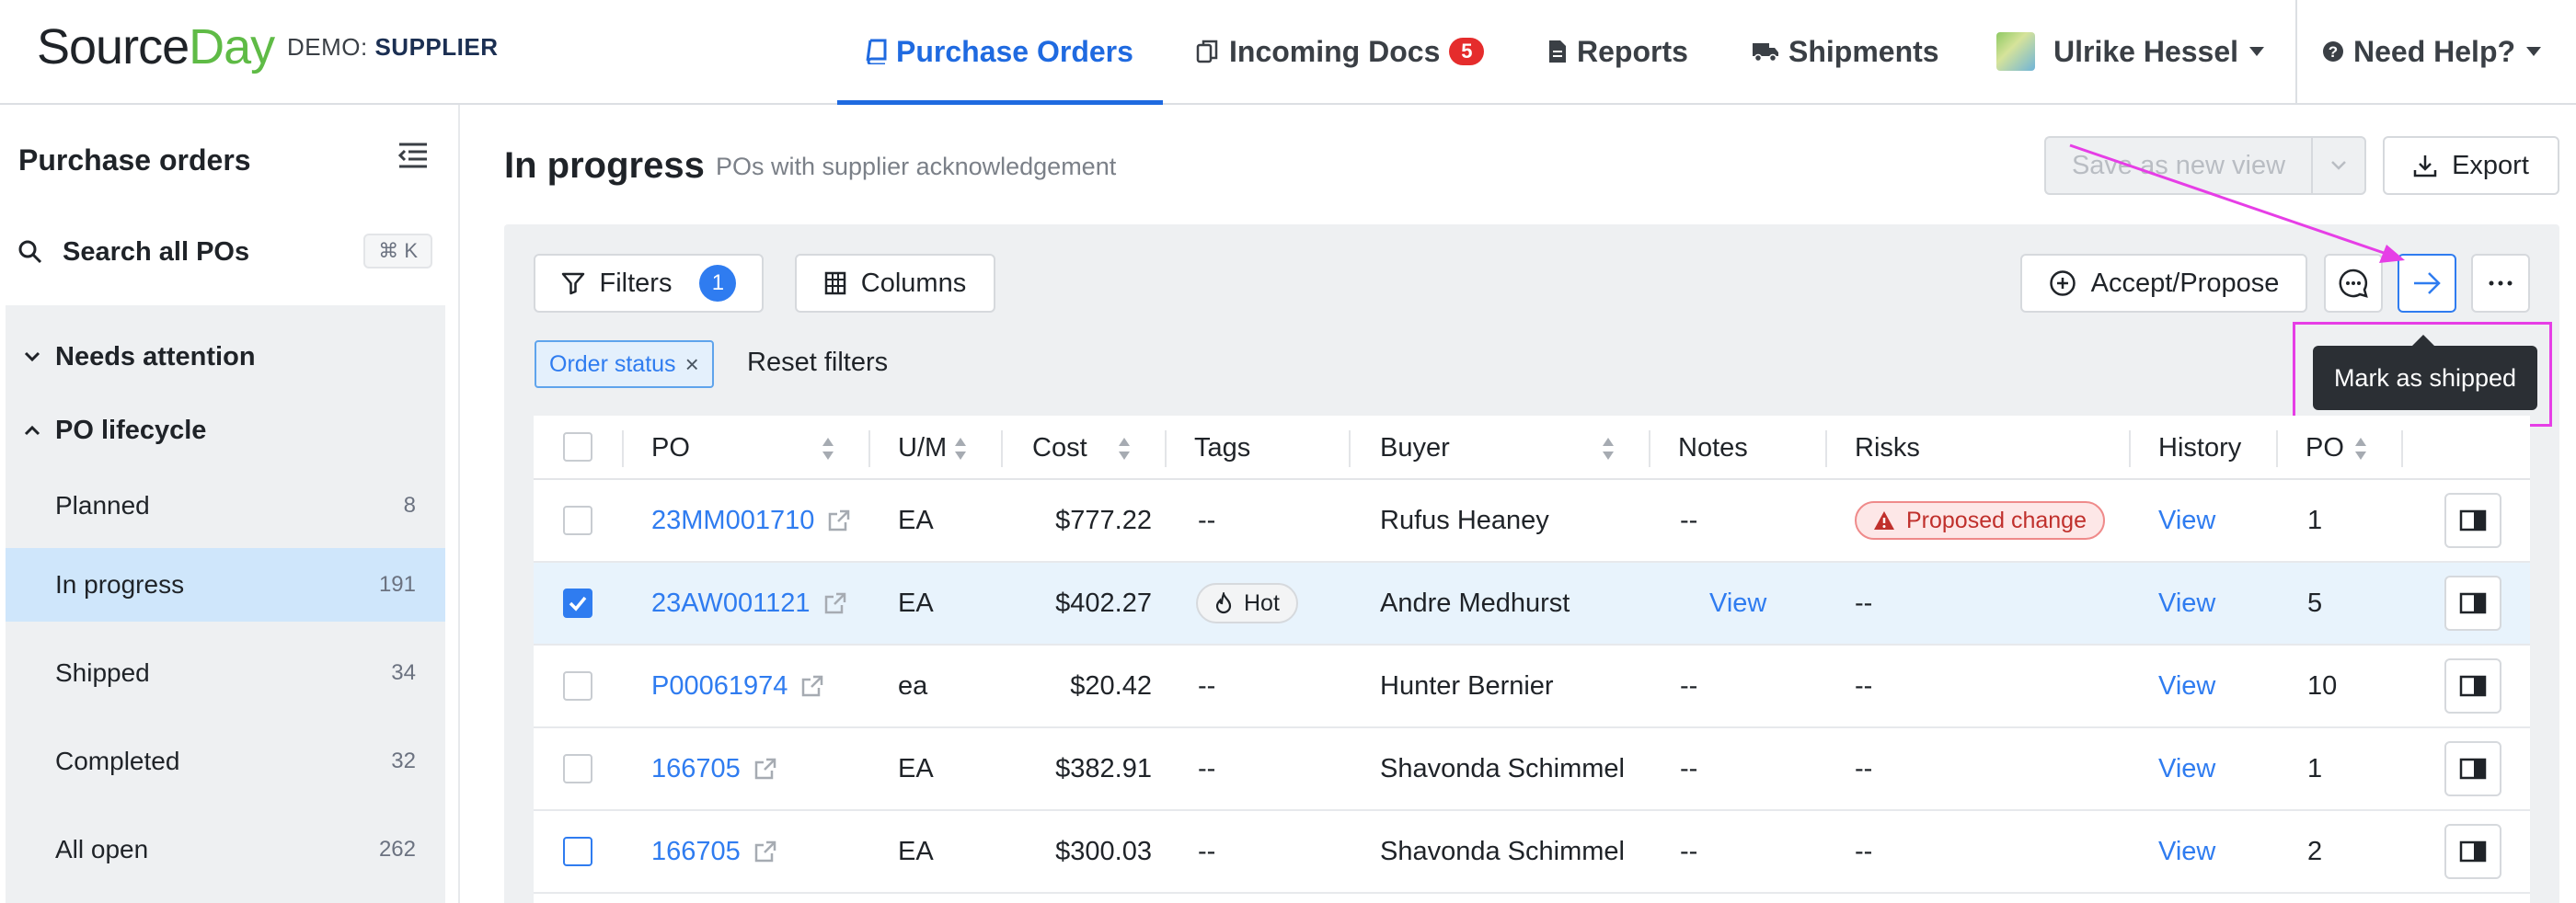  I want to click on more-actions-button, so click(2500, 284).